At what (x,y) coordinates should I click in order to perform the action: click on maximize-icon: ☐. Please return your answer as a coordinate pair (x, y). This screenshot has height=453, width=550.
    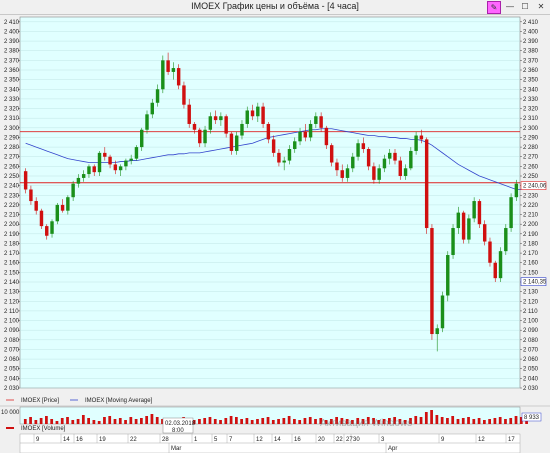
    Looking at the image, I should click on (525, 6).